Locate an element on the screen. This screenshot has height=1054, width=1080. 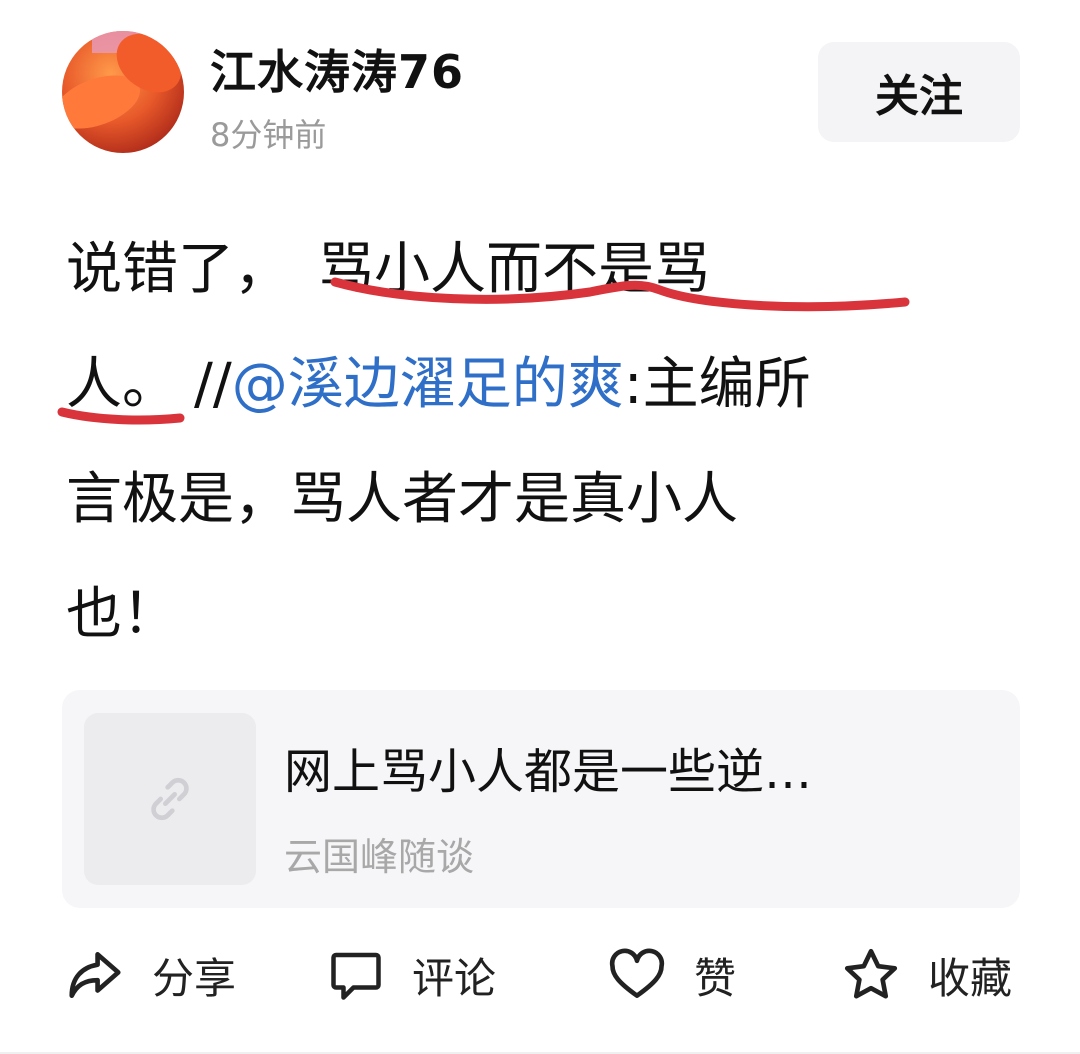
favorite-label: 收藏 is located at coordinates (970, 978).